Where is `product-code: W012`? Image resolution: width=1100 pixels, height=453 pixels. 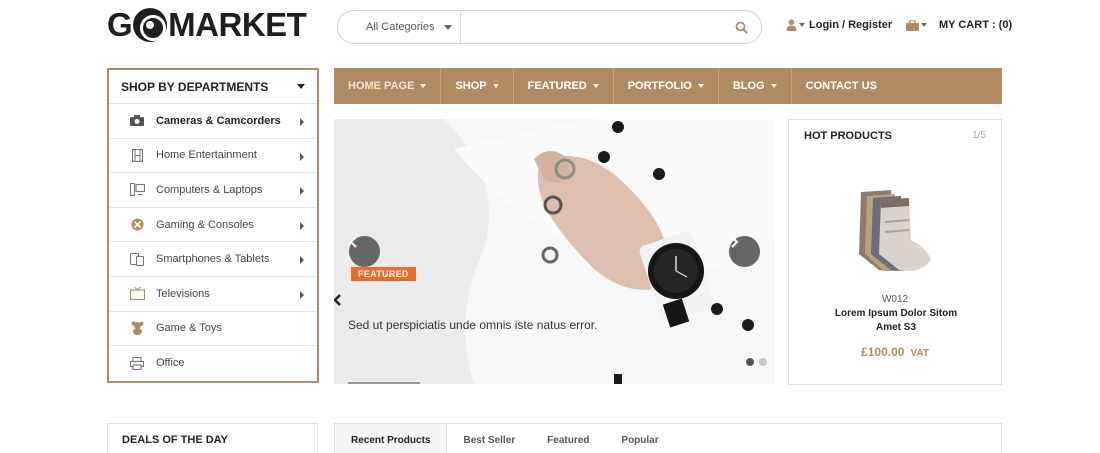 product-code: W012 is located at coordinates (895, 299).